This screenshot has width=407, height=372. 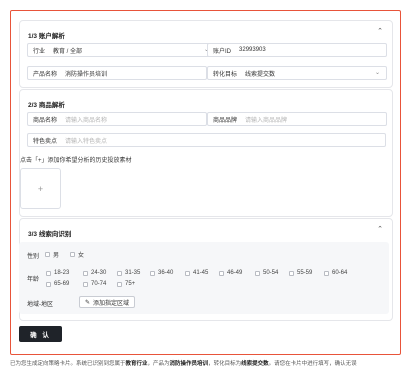 What do you see at coordinates (86, 74) in the screenshot?
I see `product-value: 消防操作员培训` at bounding box center [86, 74].